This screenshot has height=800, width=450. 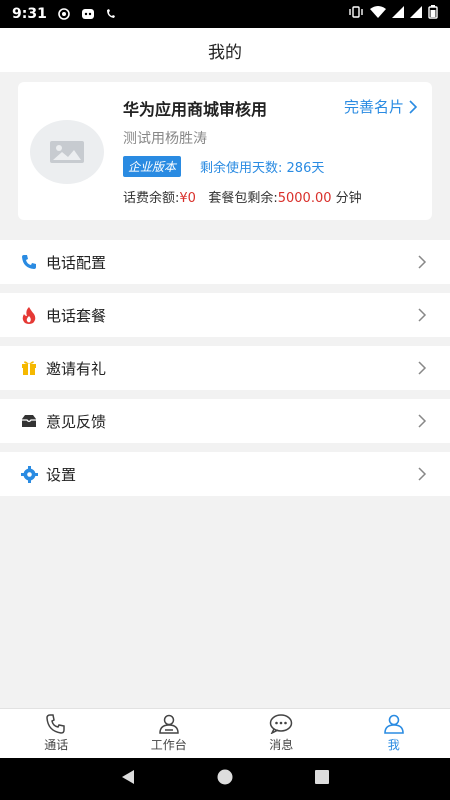 I want to click on wifi-icon, so click(x=378, y=14).